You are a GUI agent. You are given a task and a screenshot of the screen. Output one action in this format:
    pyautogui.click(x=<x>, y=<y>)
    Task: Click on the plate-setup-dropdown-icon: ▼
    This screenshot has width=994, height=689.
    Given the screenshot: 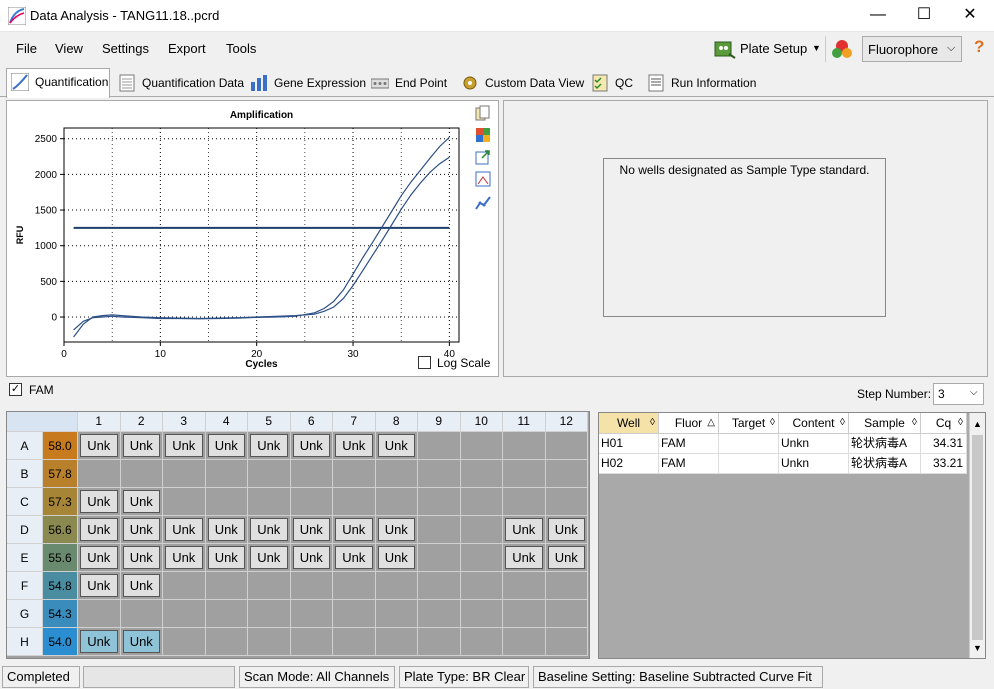 What is the action you would take?
    pyautogui.click(x=816, y=48)
    